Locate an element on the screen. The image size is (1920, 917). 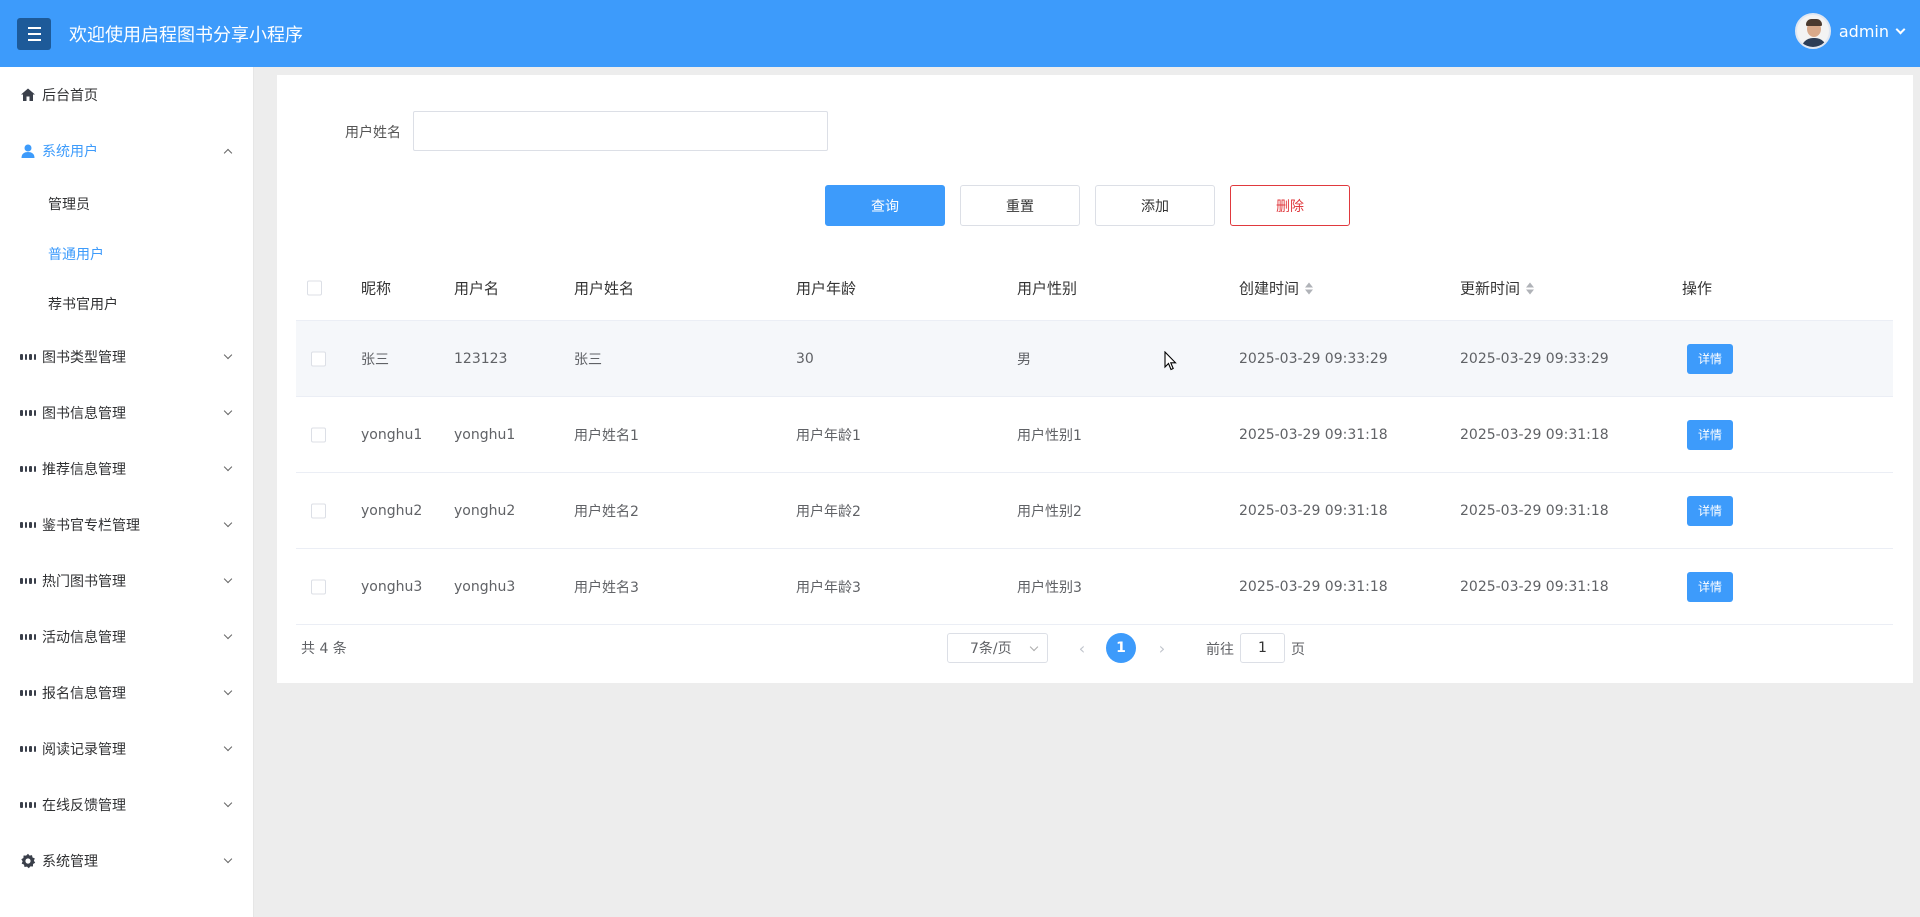
sidebar-item-recommend-info: 推荐信息管理 is located at coordinates (126, 469).